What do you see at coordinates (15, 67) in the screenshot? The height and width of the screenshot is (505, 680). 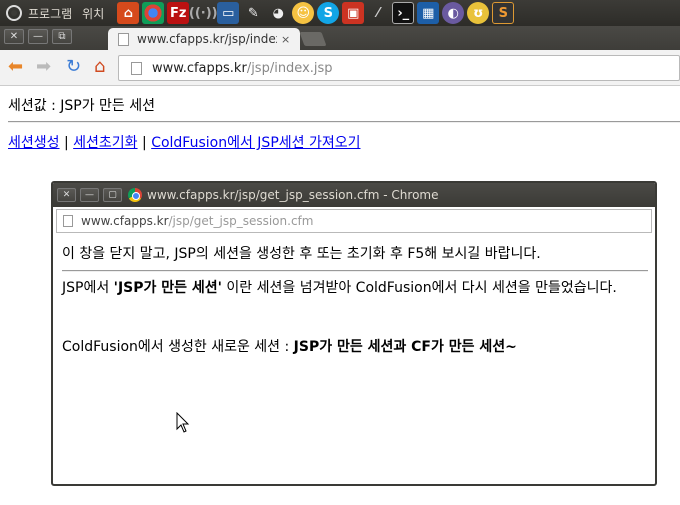 I see `back-arrow-icon: ⬅` at bounding box center [15, 67].